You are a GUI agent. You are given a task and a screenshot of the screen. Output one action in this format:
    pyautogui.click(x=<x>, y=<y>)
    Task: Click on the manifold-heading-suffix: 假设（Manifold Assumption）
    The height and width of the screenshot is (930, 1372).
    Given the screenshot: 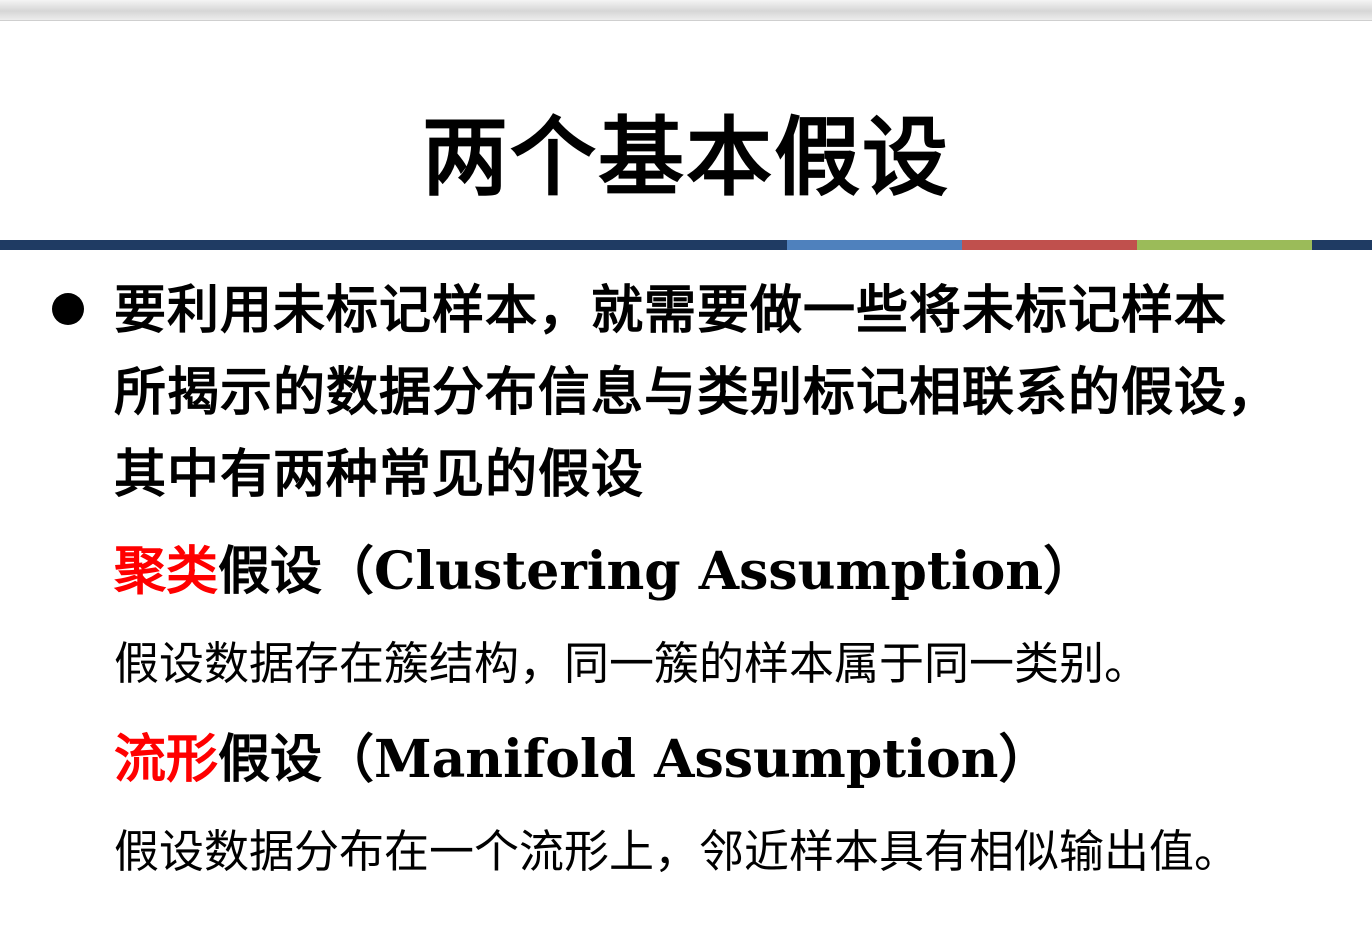 What is the action you would take?
    pyautogui.click(x=634, y=759)
    